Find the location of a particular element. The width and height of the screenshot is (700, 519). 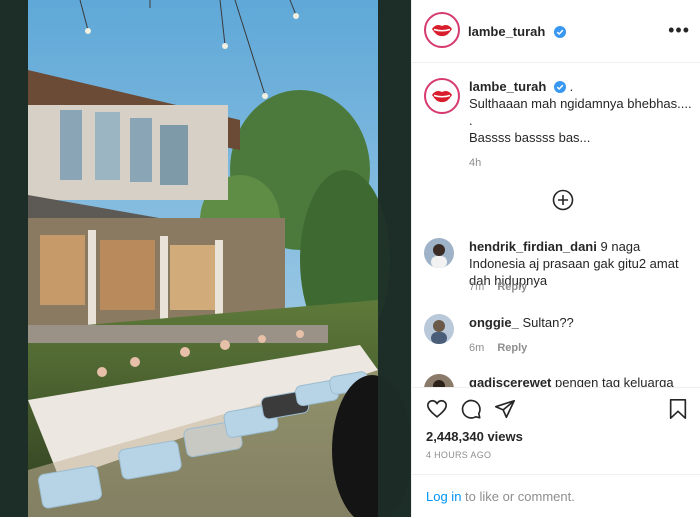

post-header: lambe_turah ••• is located at coordinates (556, 31).